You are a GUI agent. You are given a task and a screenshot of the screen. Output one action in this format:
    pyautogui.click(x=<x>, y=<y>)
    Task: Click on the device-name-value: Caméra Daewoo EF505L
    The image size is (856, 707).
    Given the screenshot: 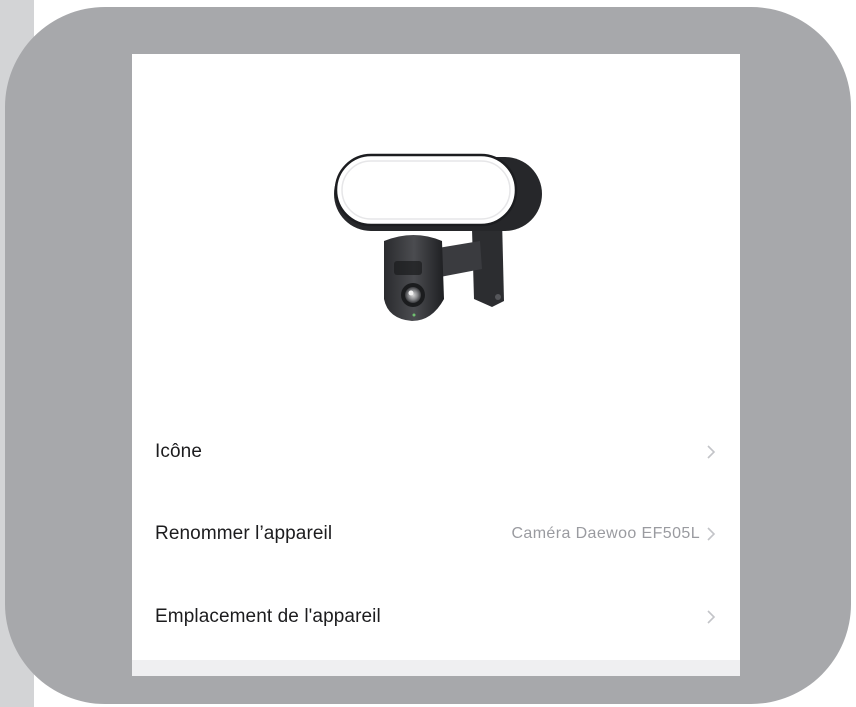 What is the action you would take?
    pyautogui.click(x=605, y=533)
    